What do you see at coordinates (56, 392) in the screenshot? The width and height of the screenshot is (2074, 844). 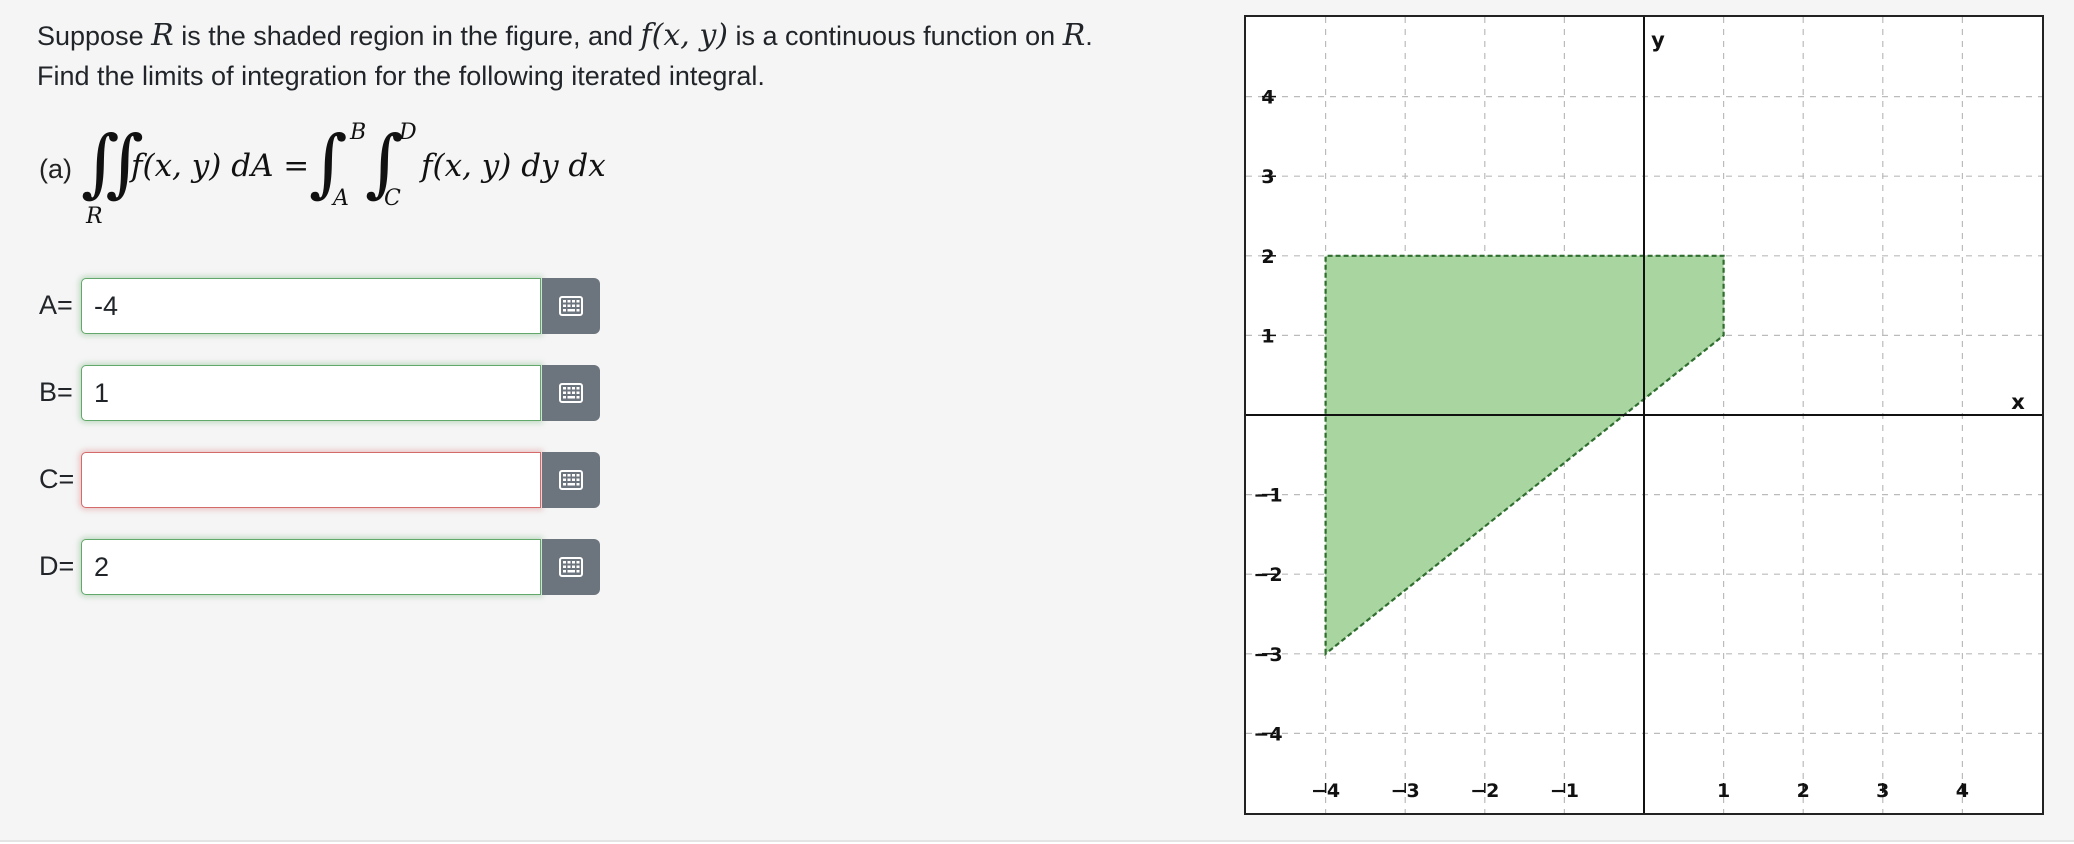 I see `answer-label-b: B=` at bounding box center [56, 392].